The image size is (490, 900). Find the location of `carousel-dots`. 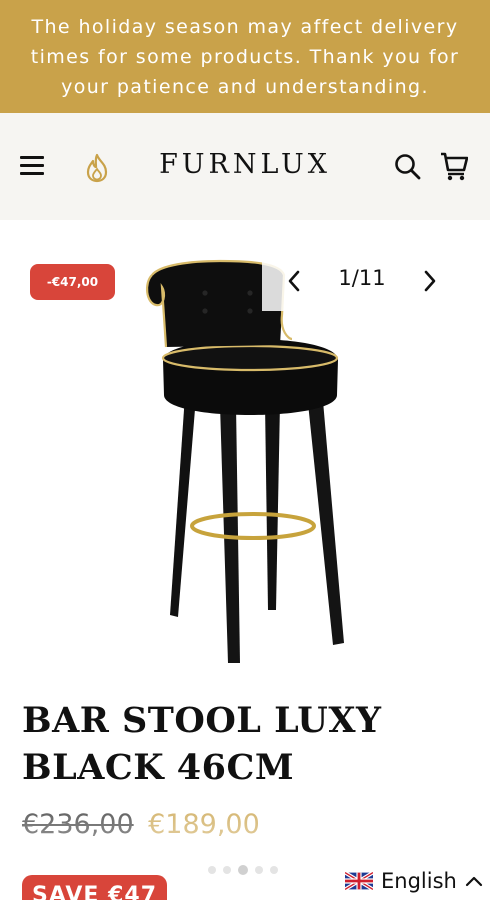

carousel-dots is located at coordinates (253, 870).